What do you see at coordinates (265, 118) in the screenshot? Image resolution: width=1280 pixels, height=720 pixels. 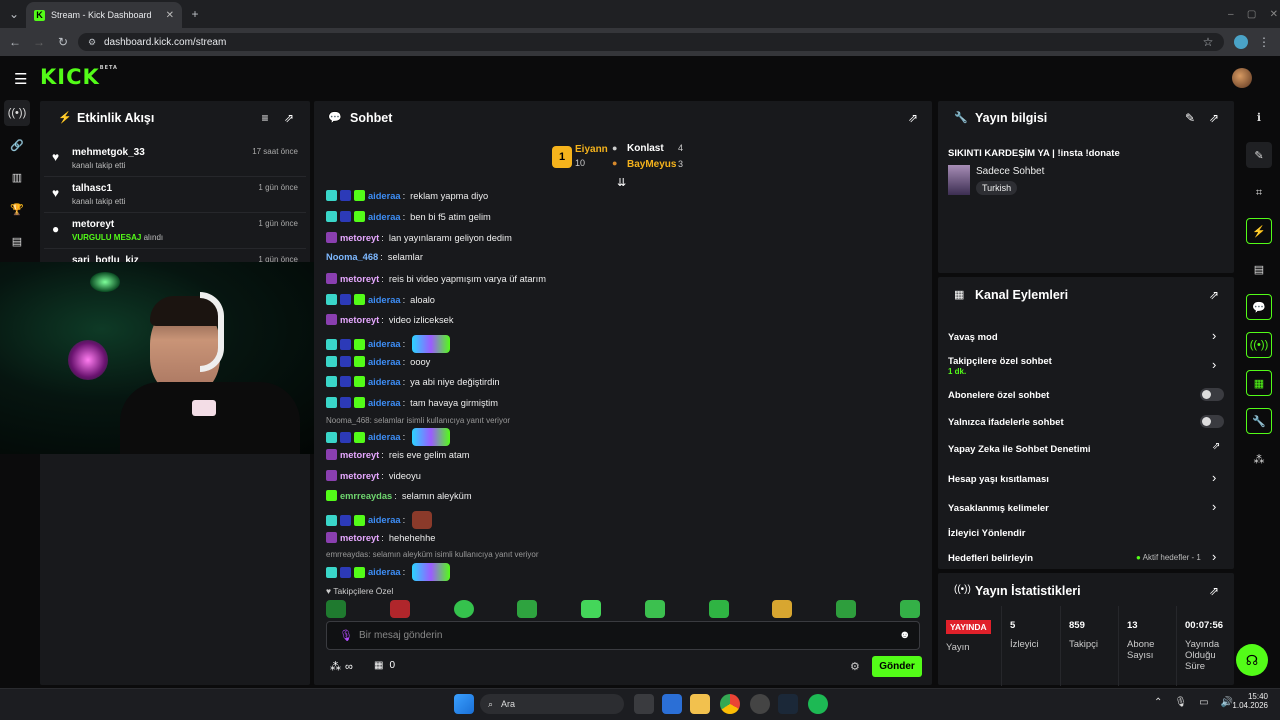 I see `filter-icon: ≡` at bounding box center [265, 118].